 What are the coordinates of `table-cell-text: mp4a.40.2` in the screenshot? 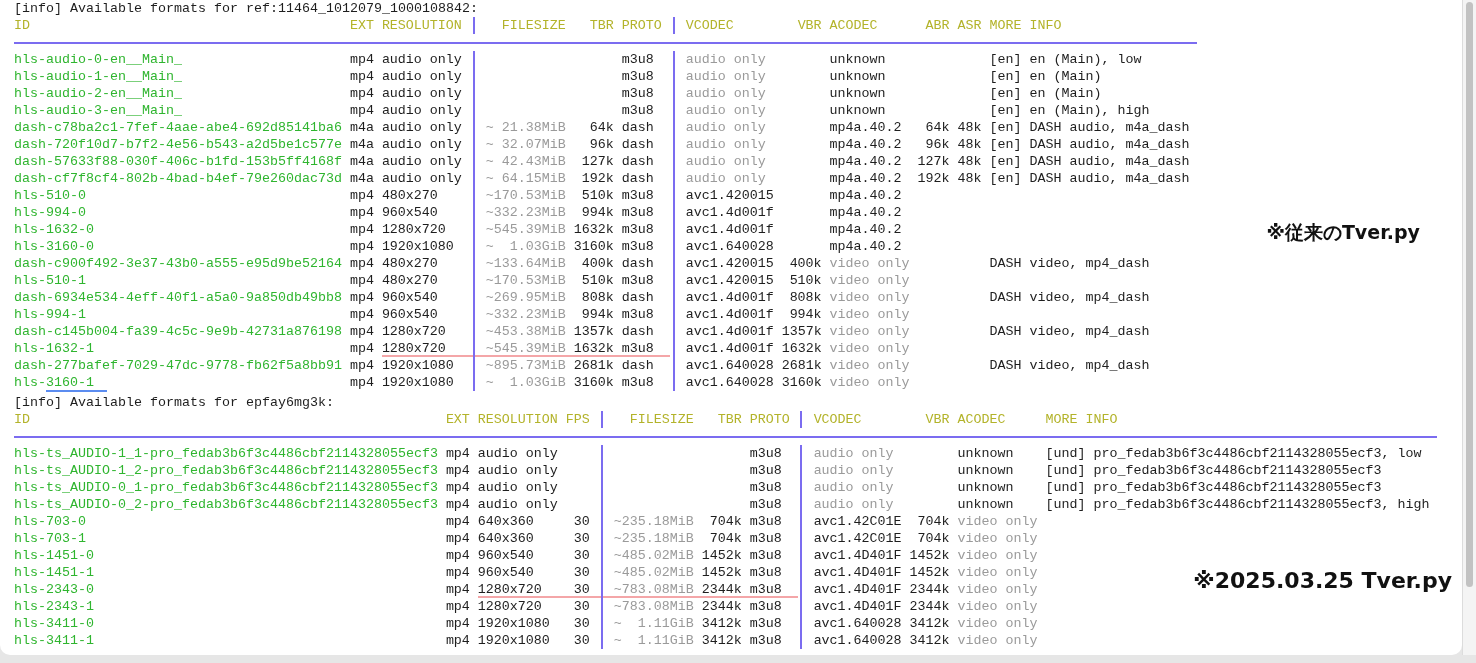 It's located at (866, 127).